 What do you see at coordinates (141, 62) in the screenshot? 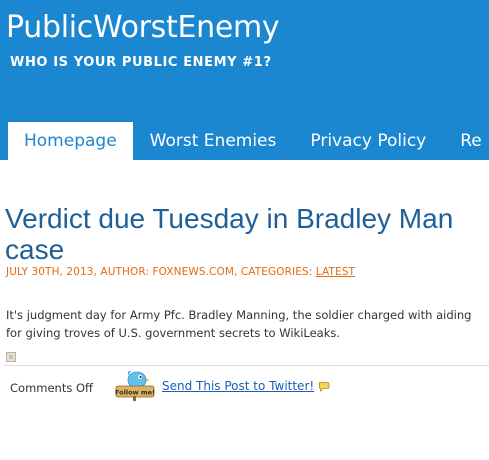
I see `site-tagline: WHO IS YOUR PUBLIC ENEMY #1?` at bounding box center [141, 62].